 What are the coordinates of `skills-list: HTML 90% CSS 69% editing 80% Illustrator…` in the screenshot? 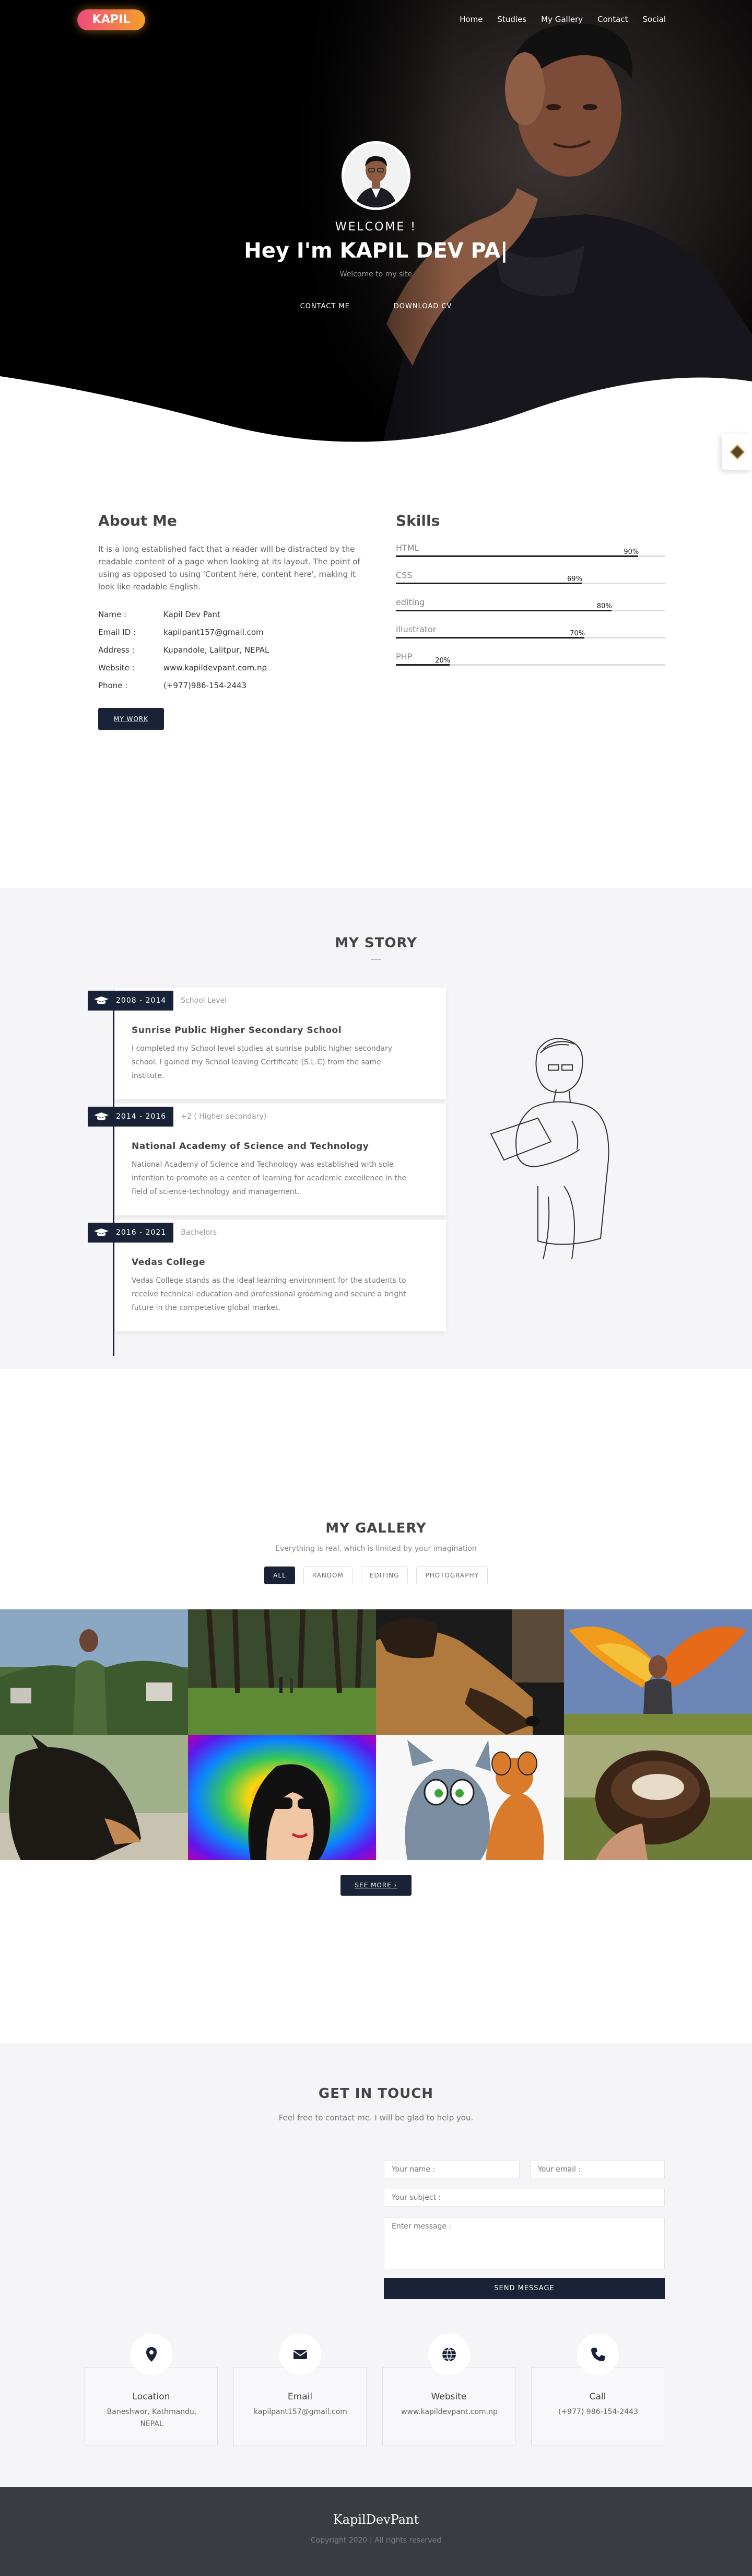 It's located at (531, 611).